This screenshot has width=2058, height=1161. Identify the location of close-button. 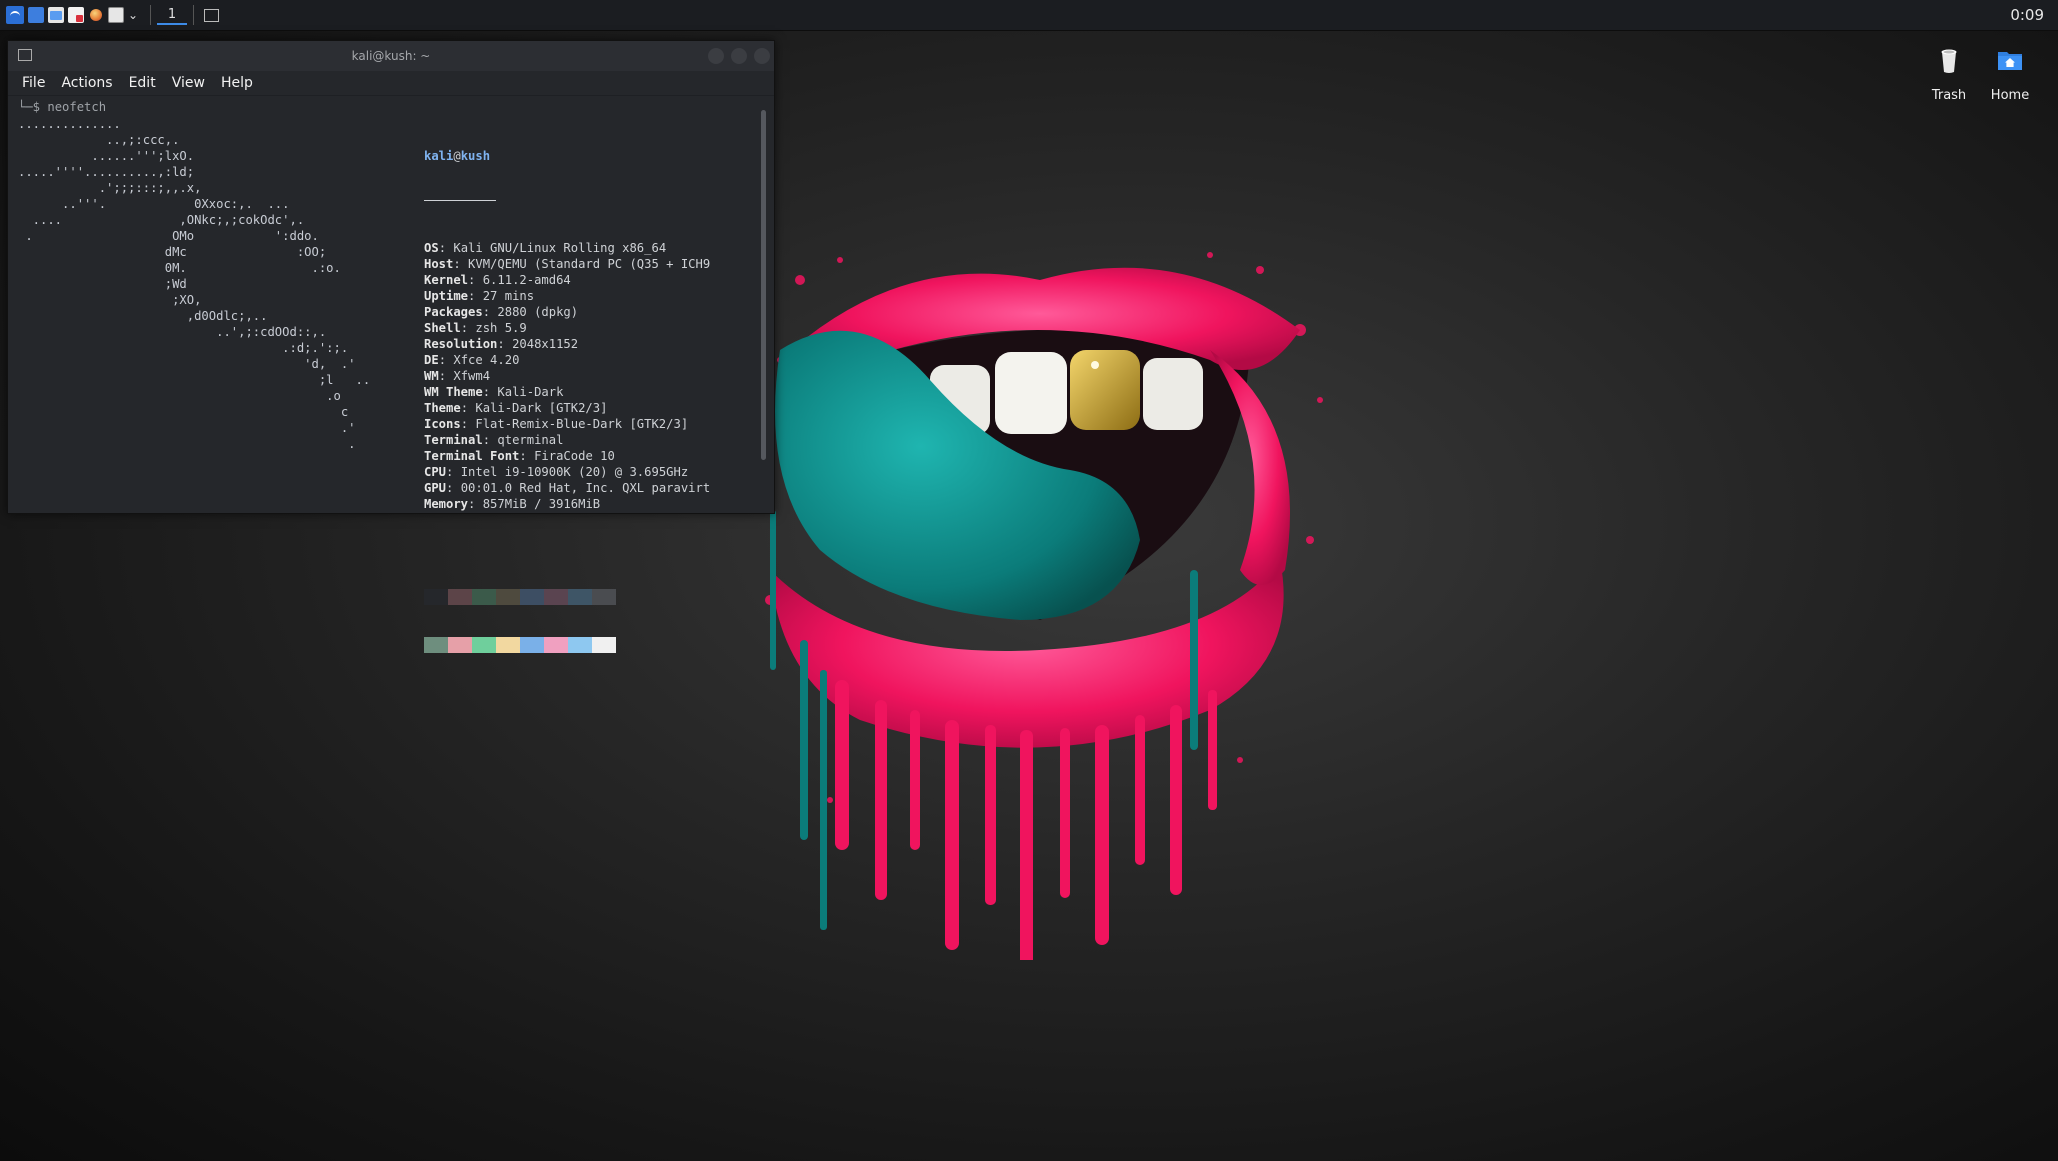
(762, 56).